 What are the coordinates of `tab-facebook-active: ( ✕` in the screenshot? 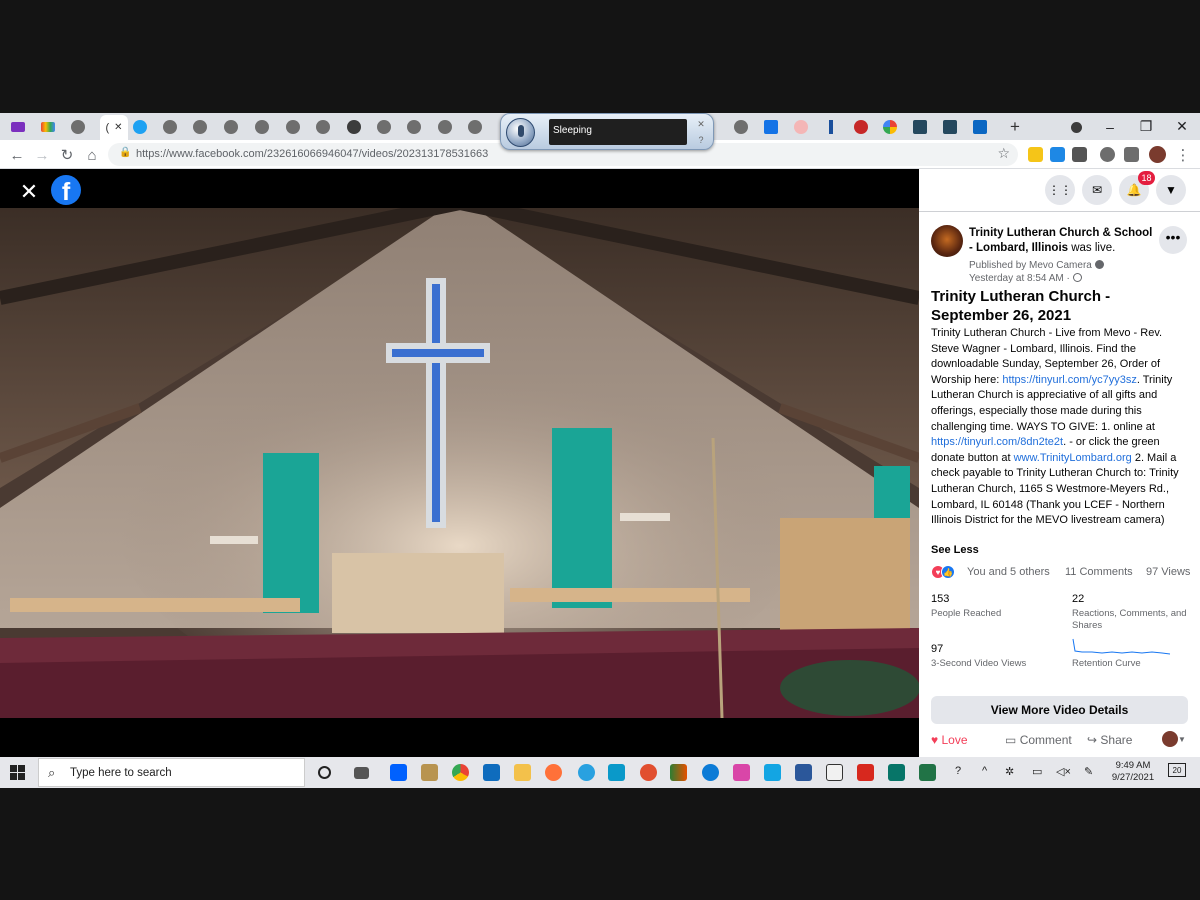 It's located at (114, 127).